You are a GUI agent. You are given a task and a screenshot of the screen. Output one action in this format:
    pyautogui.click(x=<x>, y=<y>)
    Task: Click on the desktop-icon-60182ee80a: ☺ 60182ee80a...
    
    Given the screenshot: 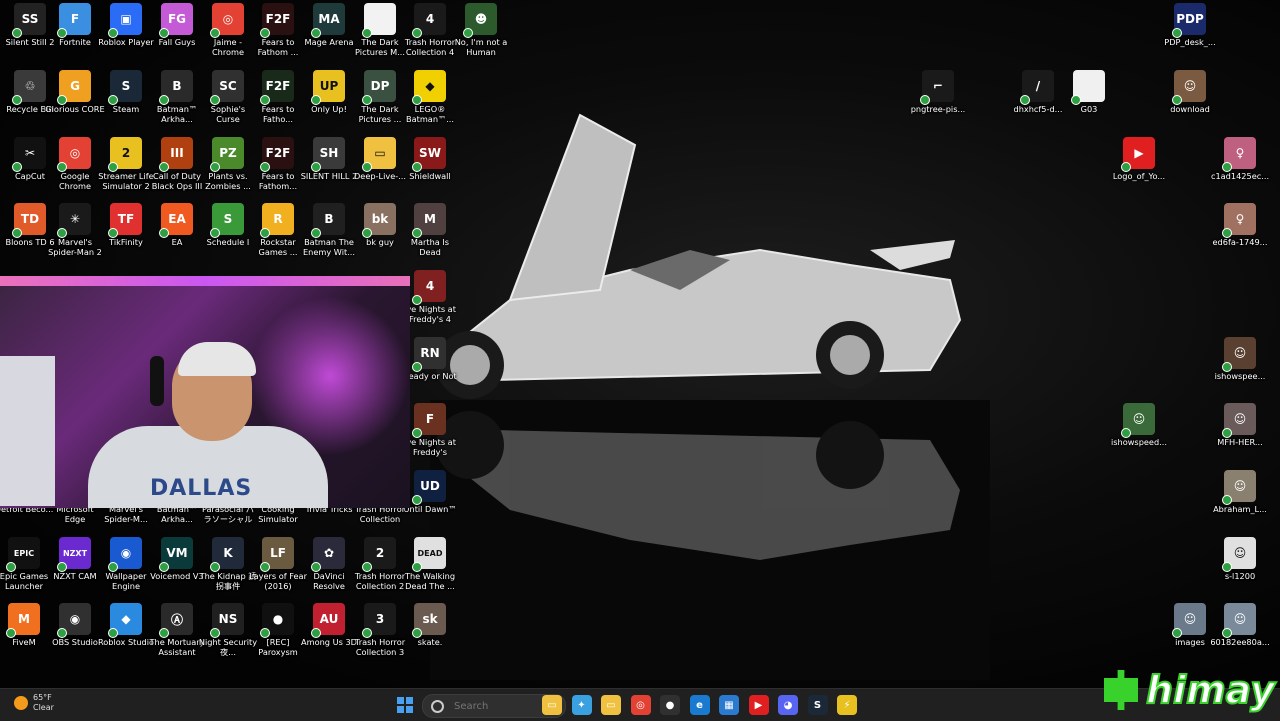 What is the action you would take?
    pyautogui.click(x=1240, y=625)
    